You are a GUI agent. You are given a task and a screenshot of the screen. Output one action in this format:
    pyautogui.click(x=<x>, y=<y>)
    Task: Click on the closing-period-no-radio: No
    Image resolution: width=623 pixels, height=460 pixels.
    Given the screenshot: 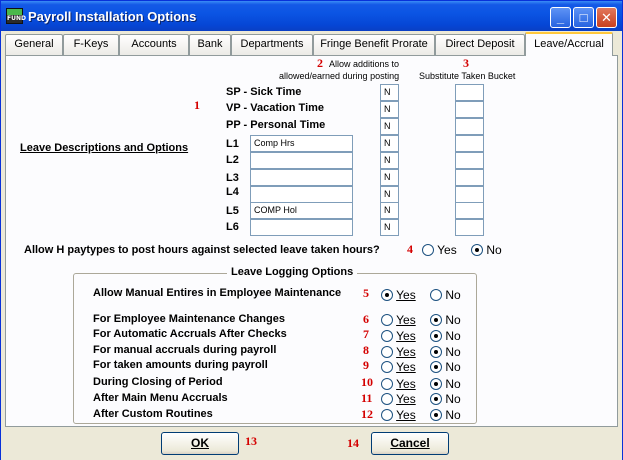 What is the action you would take?
    pyautogui.click(x=445, y=385)
    